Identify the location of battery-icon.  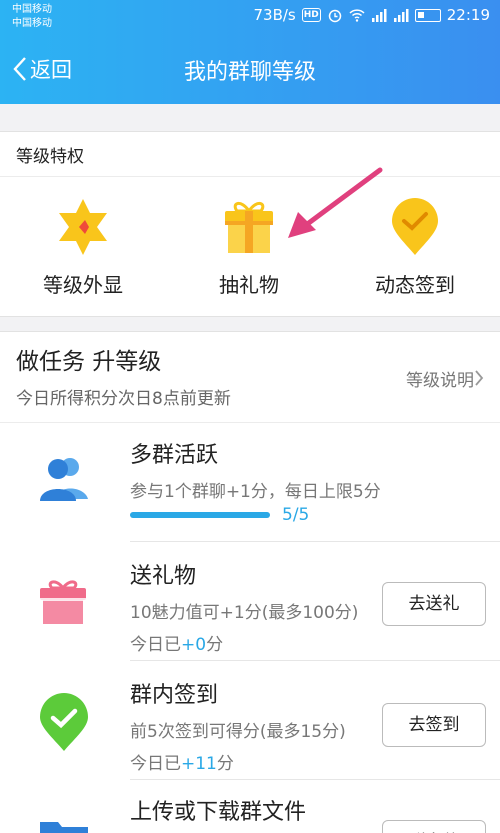
(427, 15).